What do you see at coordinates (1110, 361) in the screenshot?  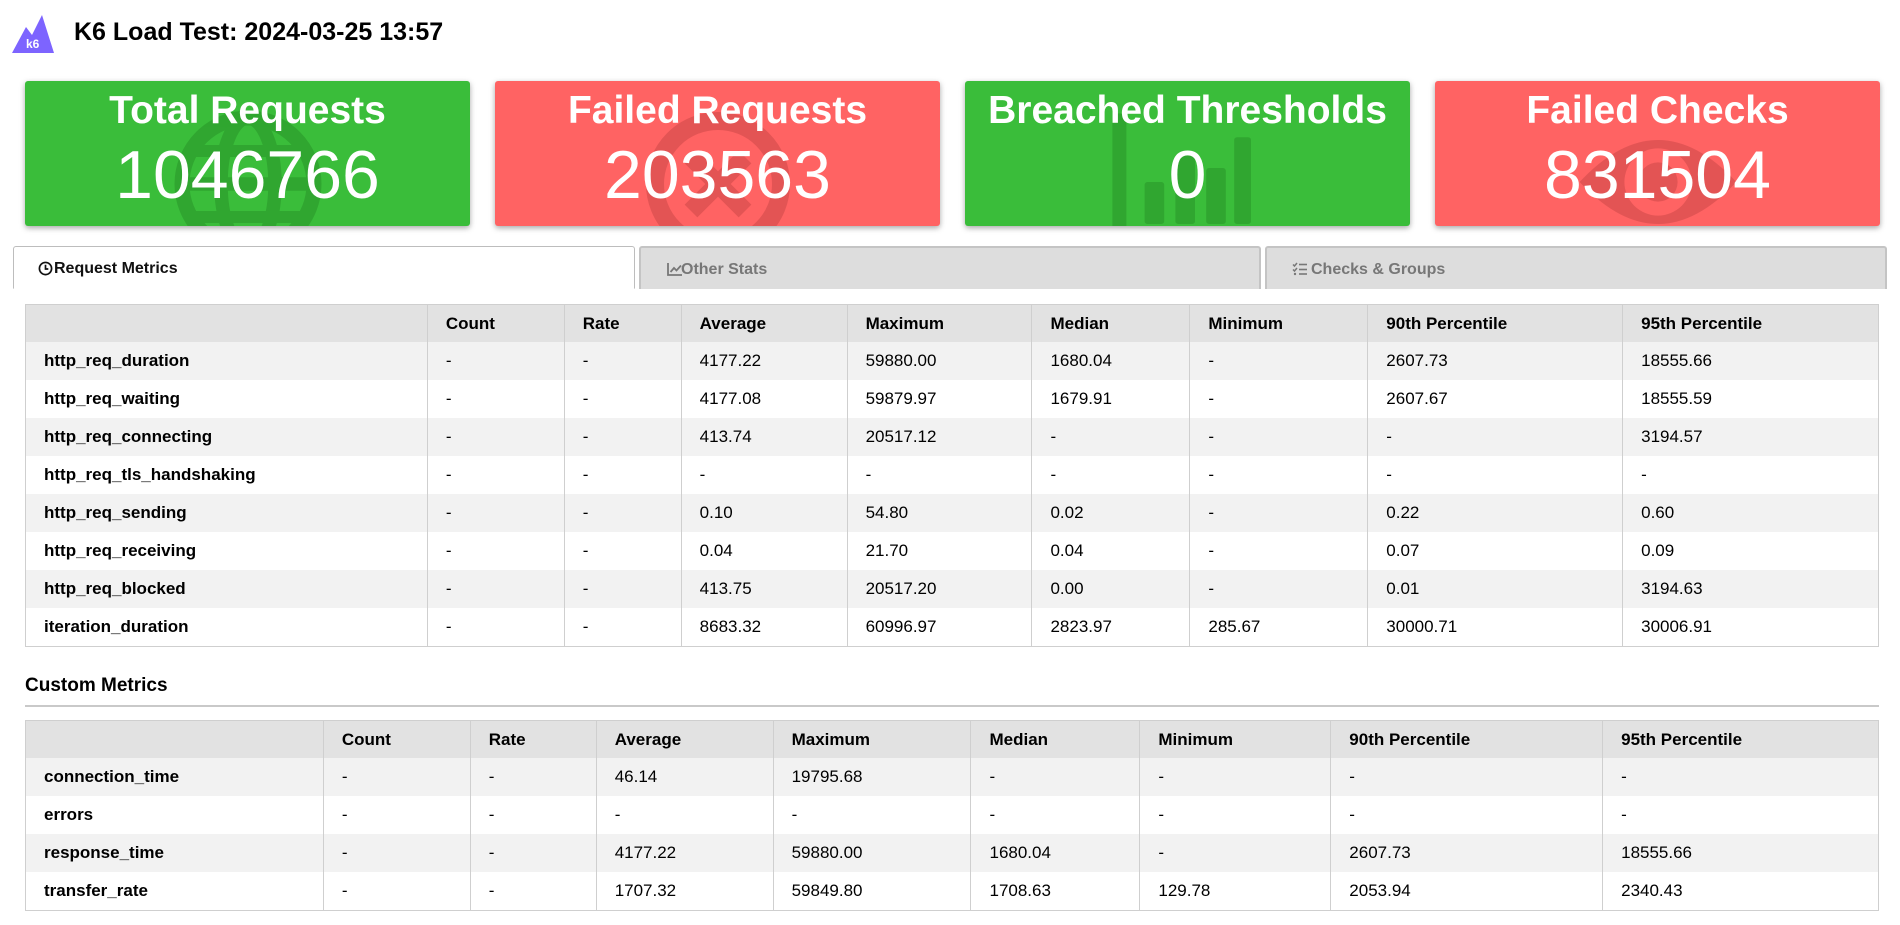 I see `table-cell: 1680.04` at bounding box center [1110, 361].